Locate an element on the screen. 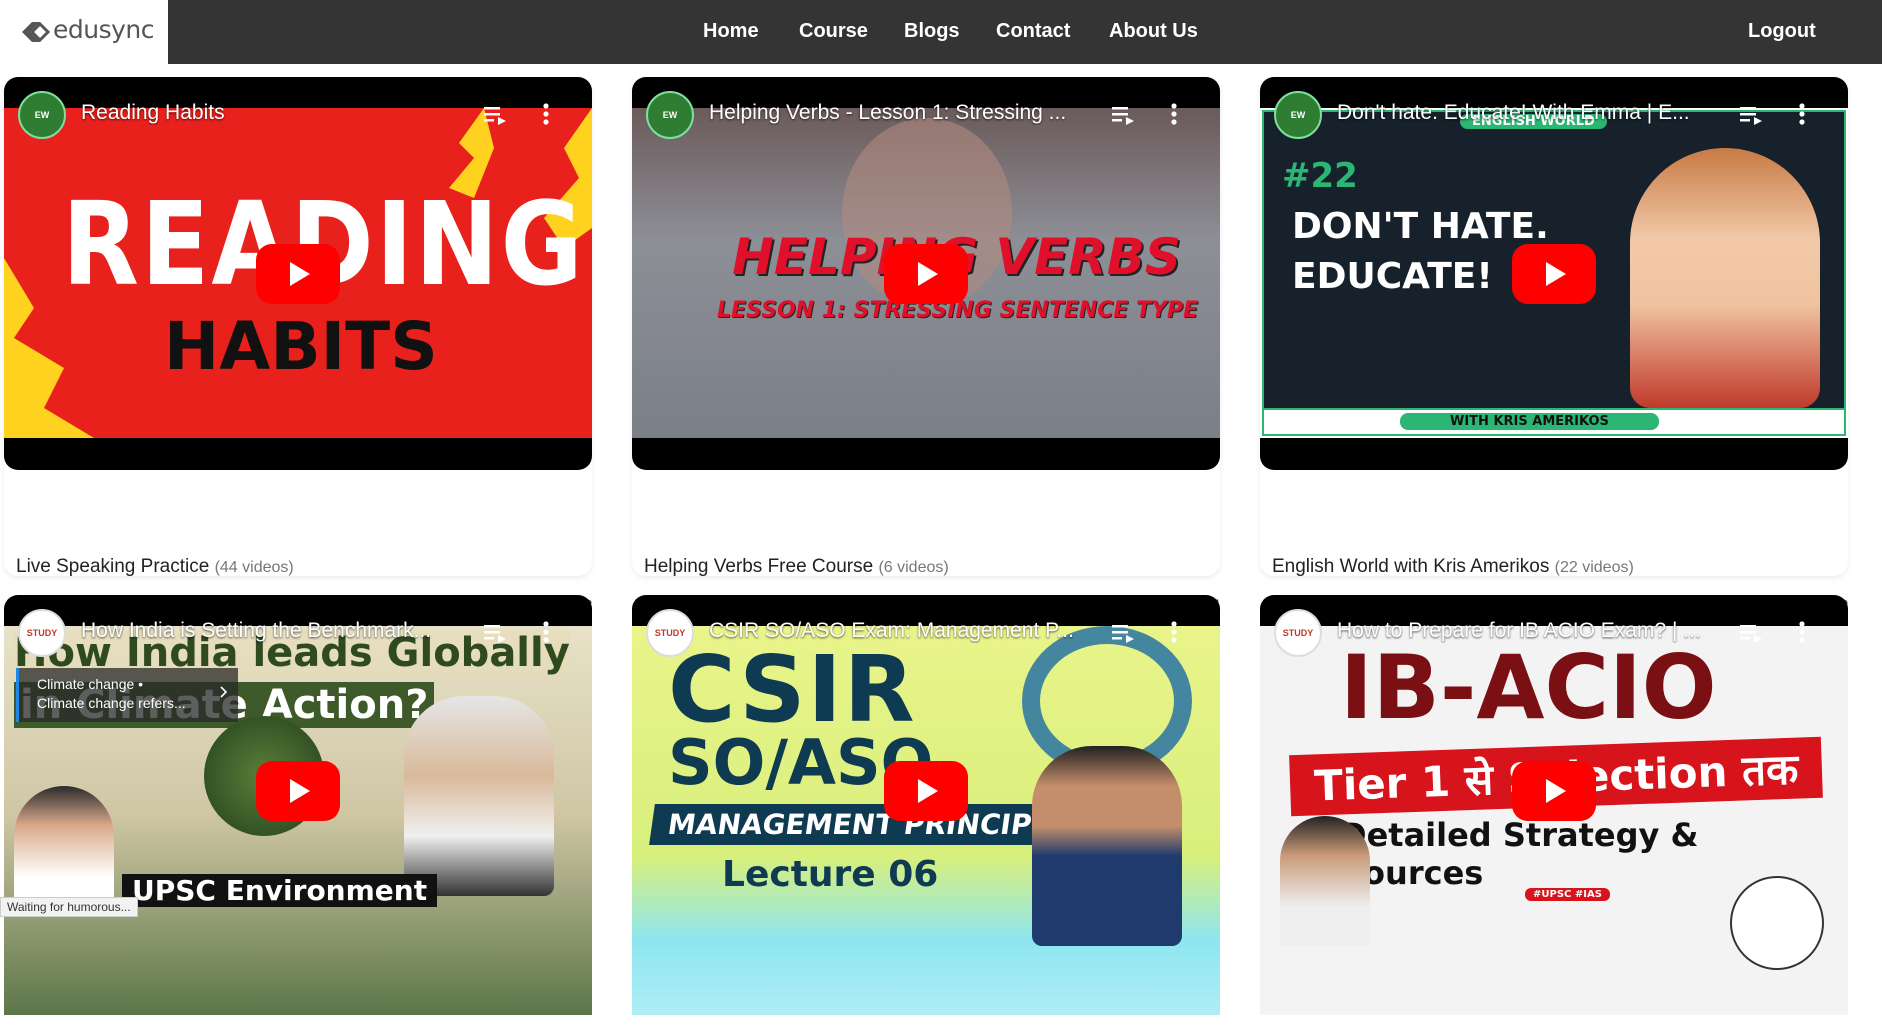 This screenshot has width=1882, height=1015. emblem-icon is located at coordinates (1777, 923).